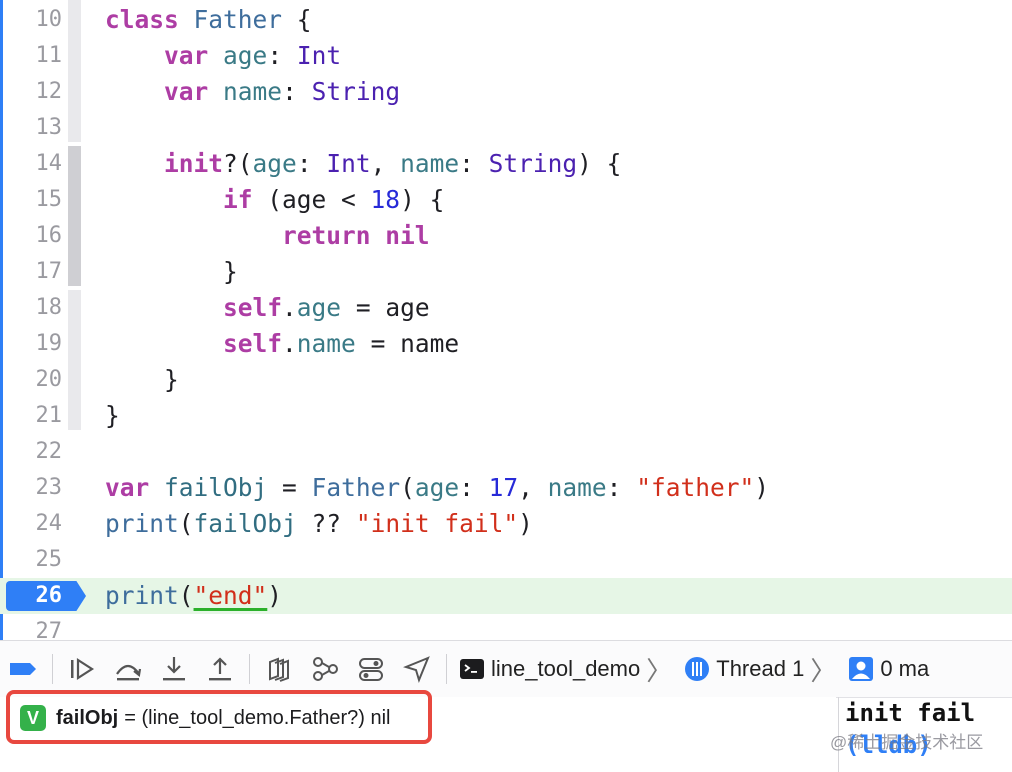 The width and height of the screenshot is (1012, 772). Describe the element at coordinates (907, 742) in the screenshot. I see `watermark: @稀土掘金技术社区` at that location.